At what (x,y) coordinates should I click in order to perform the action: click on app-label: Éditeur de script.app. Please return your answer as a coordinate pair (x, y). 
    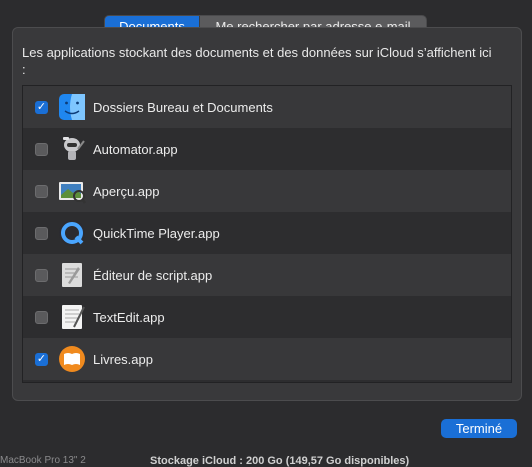
    Looking at the image, I should click on (153, 275).